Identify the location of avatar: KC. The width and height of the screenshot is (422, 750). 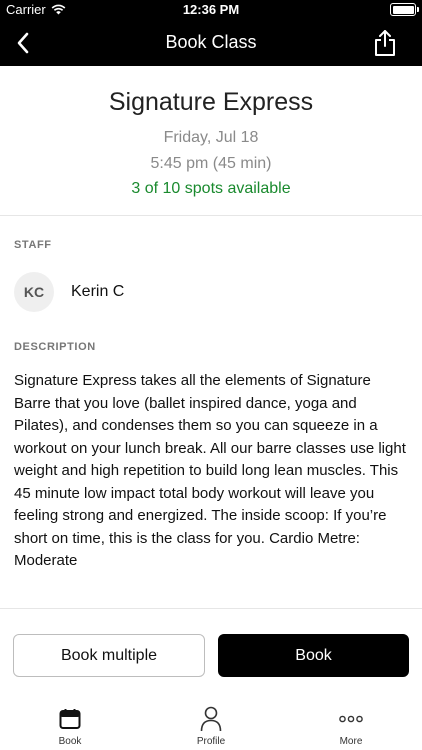
(34, 292).